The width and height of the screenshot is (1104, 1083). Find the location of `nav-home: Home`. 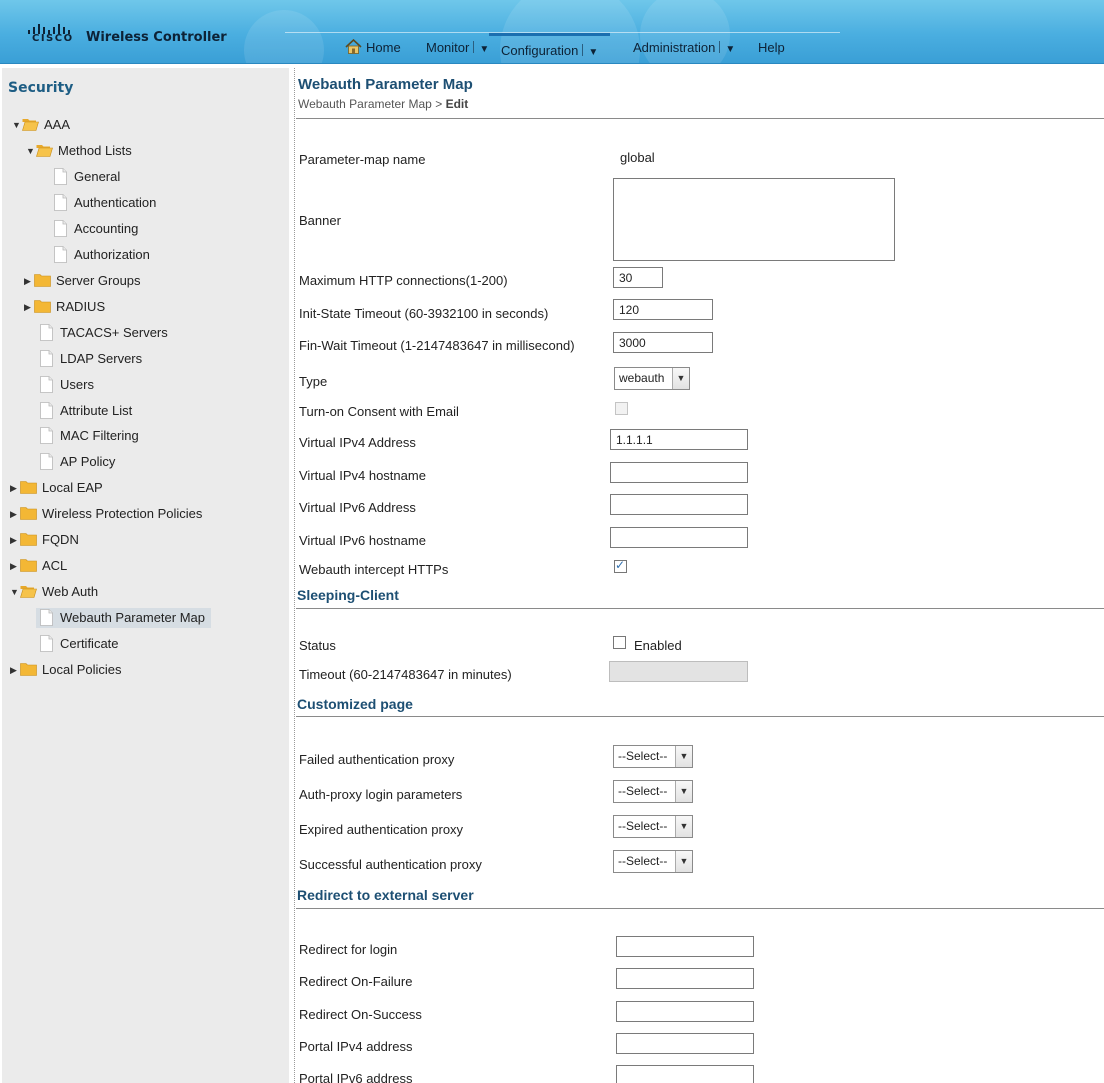

nav-home: Home is located at coordinates (373, 48).